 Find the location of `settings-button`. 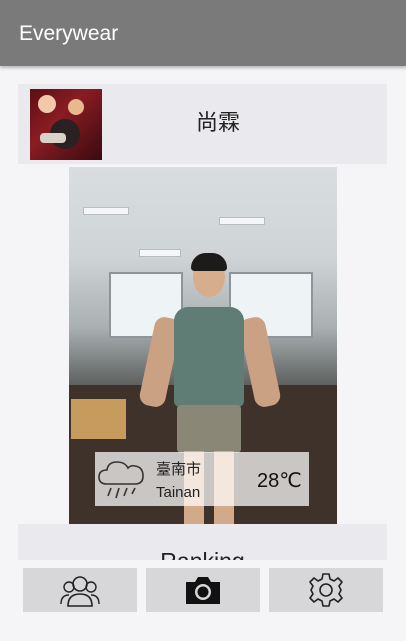

settings-button is located at coordinates (326, 590).